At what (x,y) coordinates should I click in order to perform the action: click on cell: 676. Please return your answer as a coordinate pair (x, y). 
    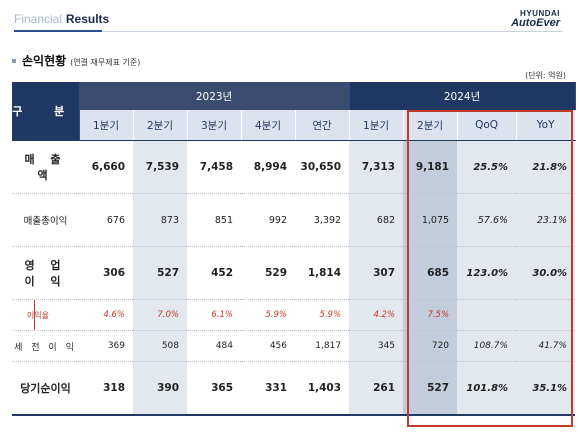
    Looking at the image, I should click on (106, 220).